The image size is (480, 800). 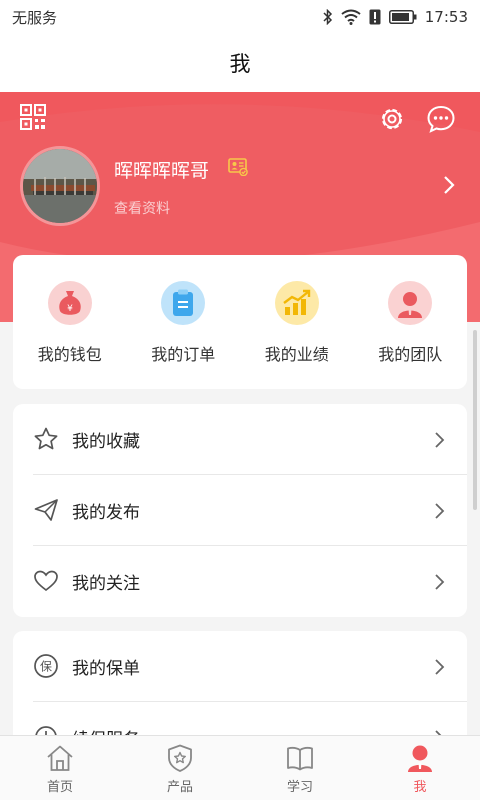 I want to click on title-bar: 我, so click(x=240, y=63).